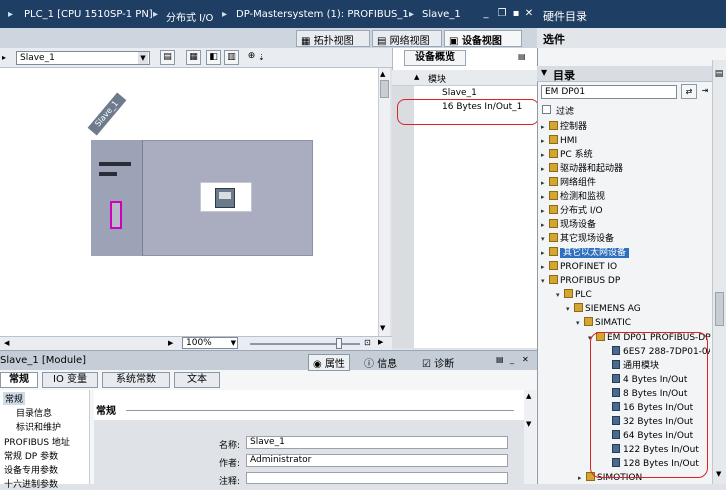 Image resolution: width=726 pixels, height=490 pixels. Describe the element at coordinates (580, 281) in the screenshot. I see `tree-item: ▾ PROFIBUS DP` at that location.